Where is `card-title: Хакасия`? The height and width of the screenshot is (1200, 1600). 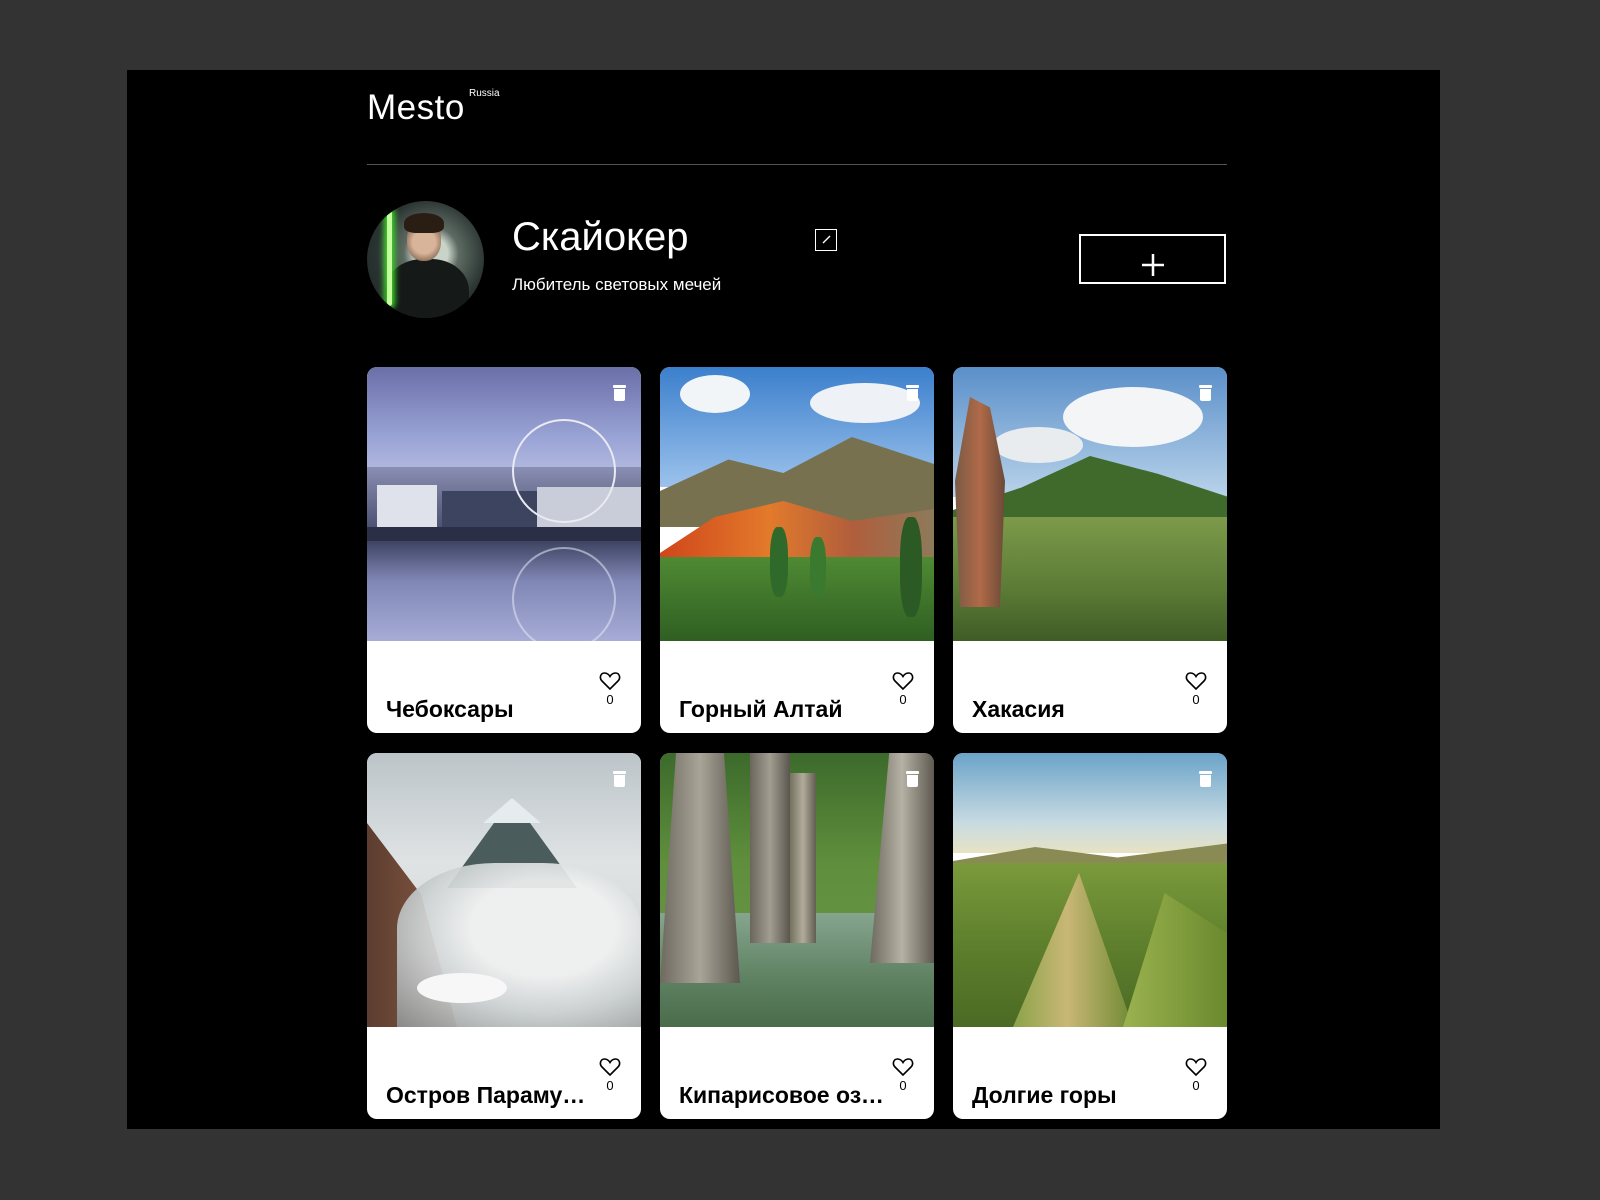 card-title: Хакасия is located at coordinates (1018, 709).